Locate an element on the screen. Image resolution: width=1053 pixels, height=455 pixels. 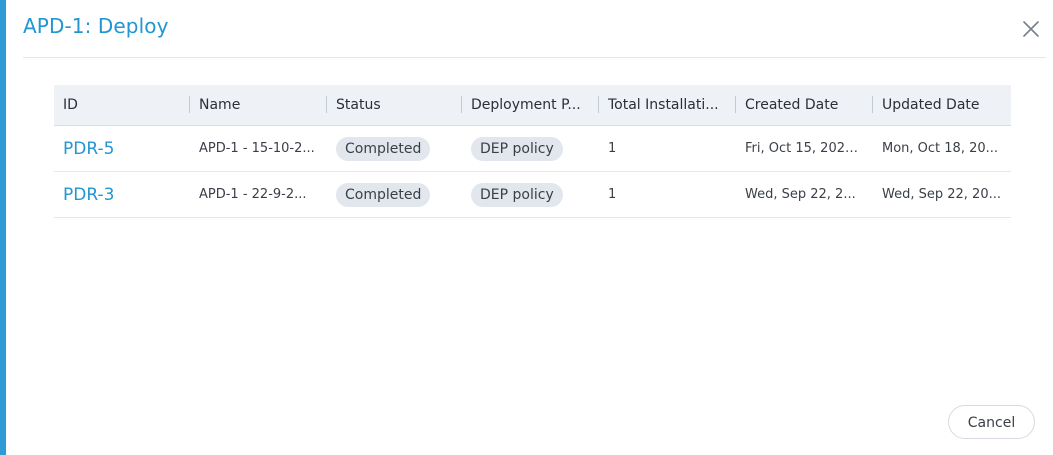
column-header-name: Name is located at coordinates (258, 105).